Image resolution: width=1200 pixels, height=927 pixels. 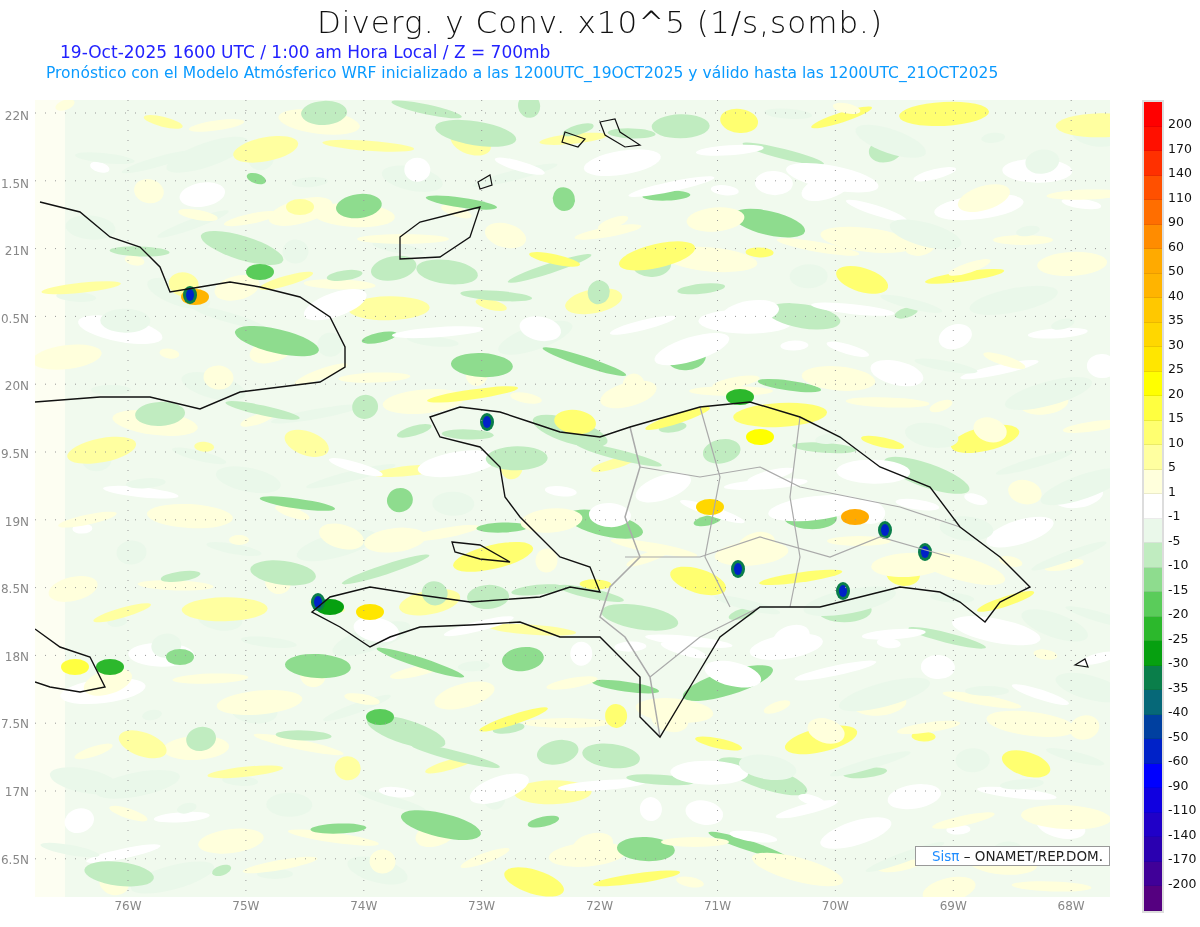 I want to click on longitude-label: 68W, so click(x=1071, y=906).